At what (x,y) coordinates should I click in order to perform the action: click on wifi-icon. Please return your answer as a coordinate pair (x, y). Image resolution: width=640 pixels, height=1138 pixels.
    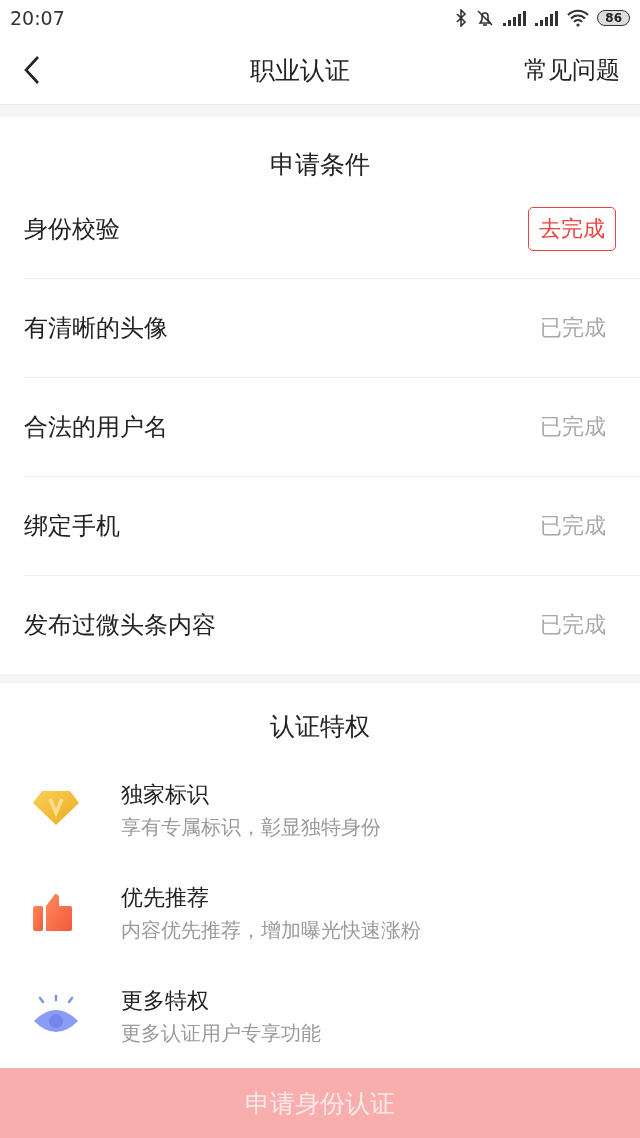
    Looking at the image, I should click on (578, 18).